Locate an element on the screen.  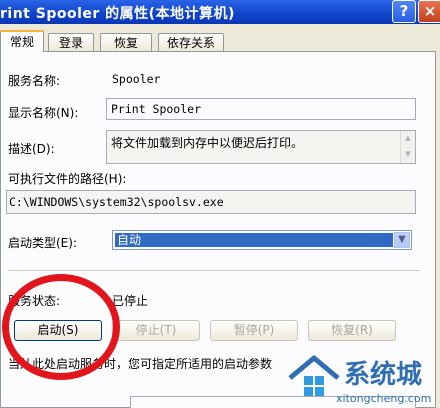
resume-button: 恢复(R) is located at coordinates (352, 330).